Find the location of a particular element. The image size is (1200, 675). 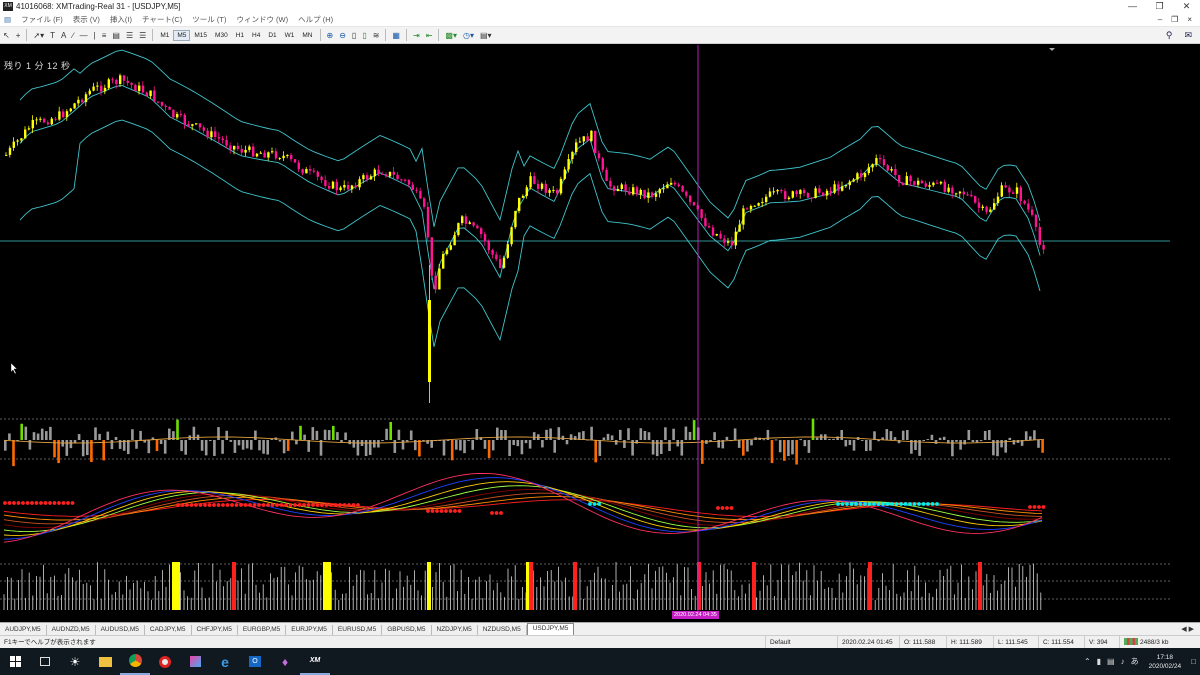

menu-window: ウィンドウ (W) is located at coordinates (263, 19).